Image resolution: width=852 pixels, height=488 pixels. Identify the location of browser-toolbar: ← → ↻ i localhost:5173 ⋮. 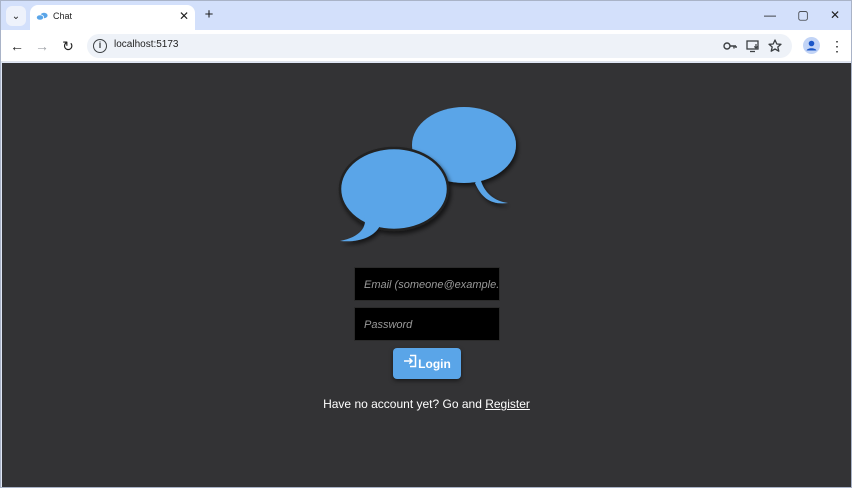
(426, 46).